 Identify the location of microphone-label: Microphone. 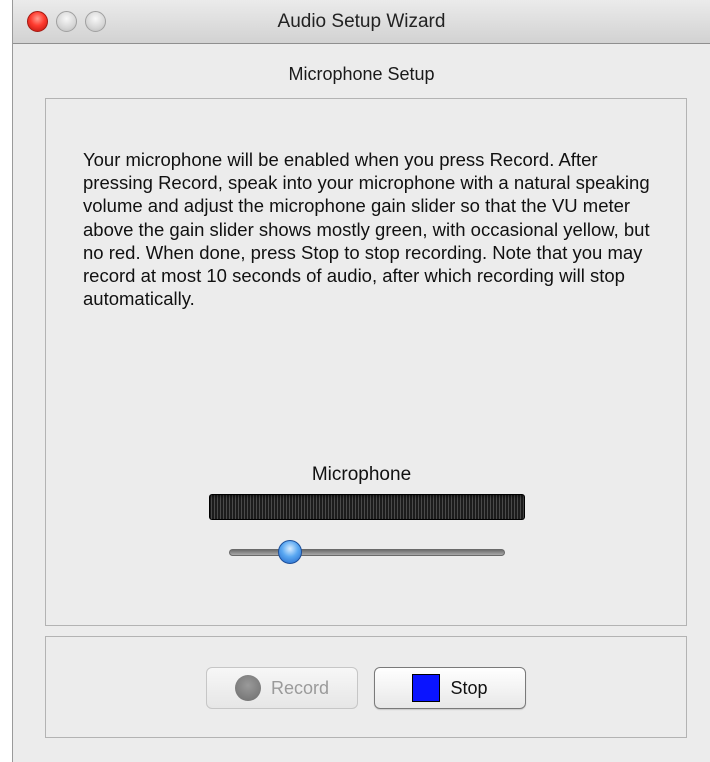
(361, 474).